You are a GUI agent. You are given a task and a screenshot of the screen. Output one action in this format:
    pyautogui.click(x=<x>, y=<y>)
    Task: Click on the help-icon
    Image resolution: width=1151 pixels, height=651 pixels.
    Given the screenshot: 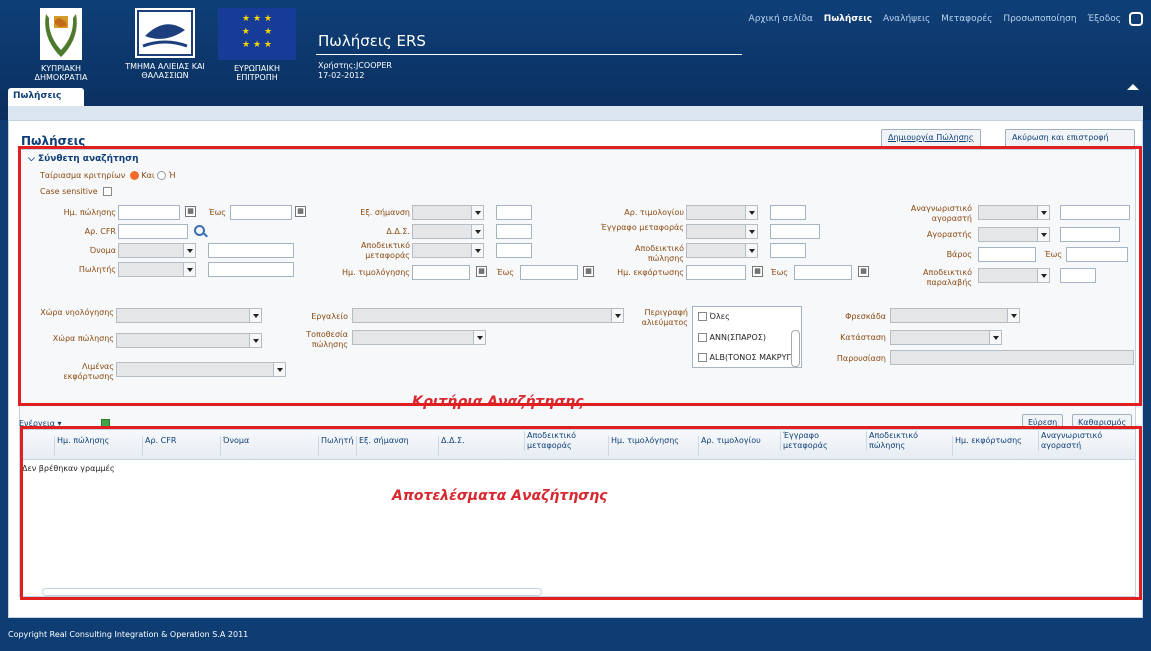 What is the action you would take?
    pyautogui.click(x=1136, y=19)
    